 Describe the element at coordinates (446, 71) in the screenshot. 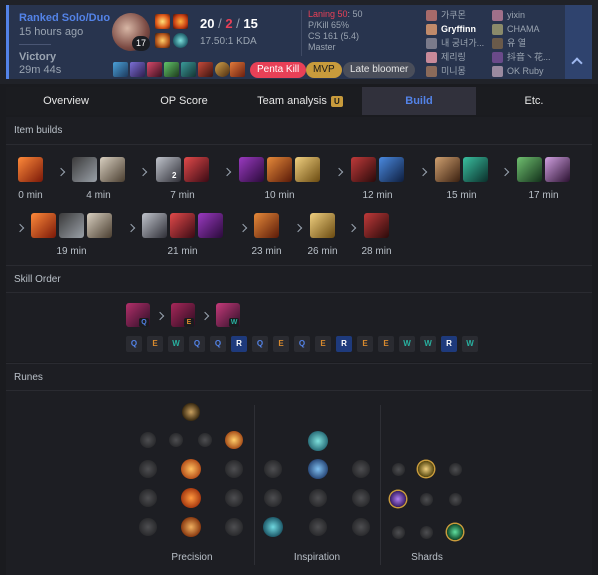

I see `player-entry: 미니몽` at that location.